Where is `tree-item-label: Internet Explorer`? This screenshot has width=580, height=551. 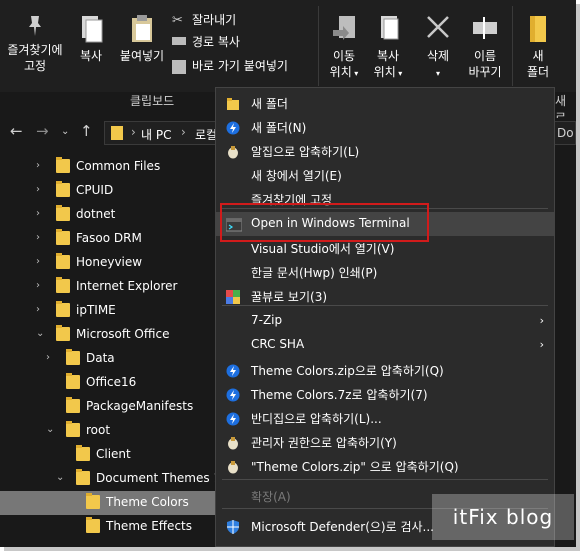
tree-item-label: Internet Explorer is located at coordinates (127, 286).